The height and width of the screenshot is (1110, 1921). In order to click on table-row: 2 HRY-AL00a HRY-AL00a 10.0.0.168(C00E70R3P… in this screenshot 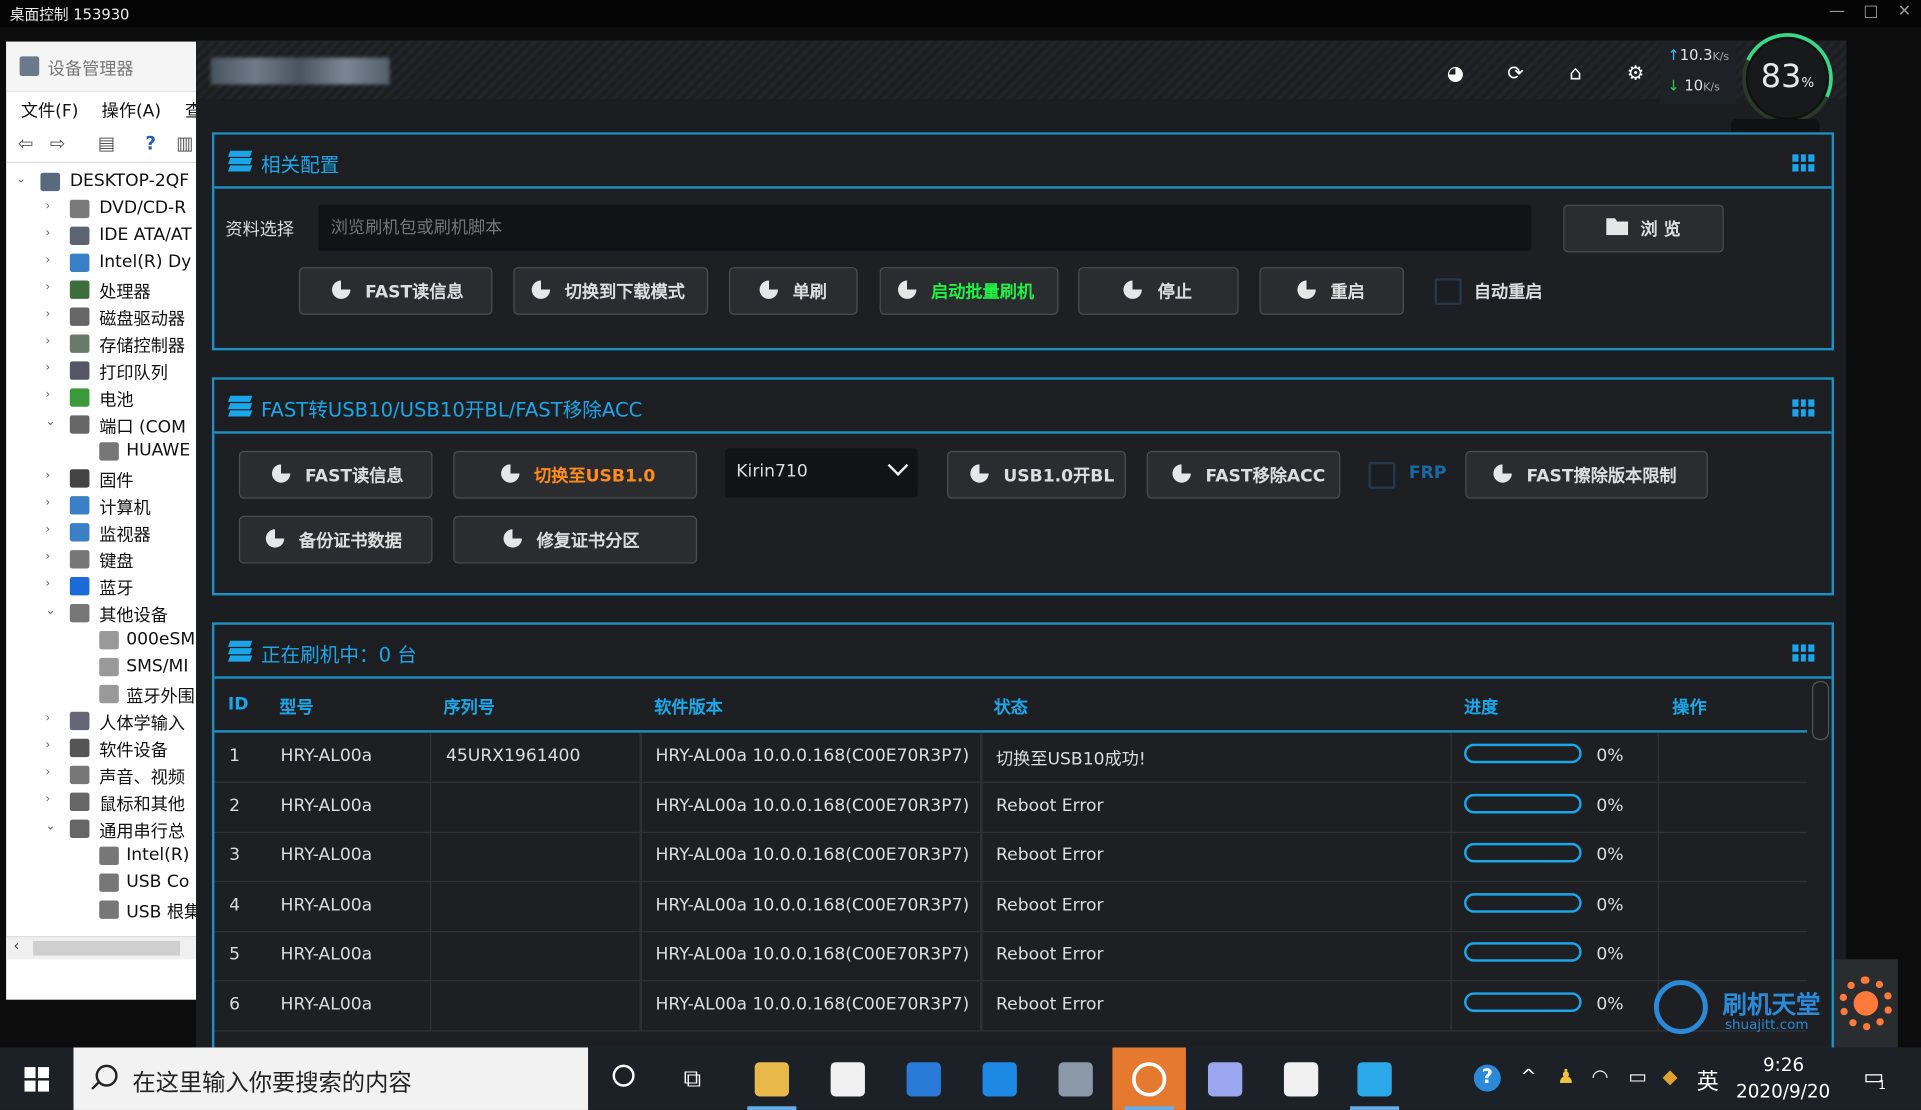, I will do `click(1011, 807)`.